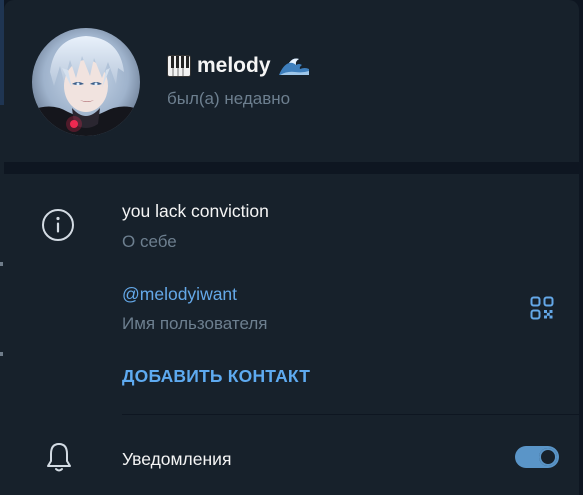  I want to click on toggle-knob, so click(548, 457).